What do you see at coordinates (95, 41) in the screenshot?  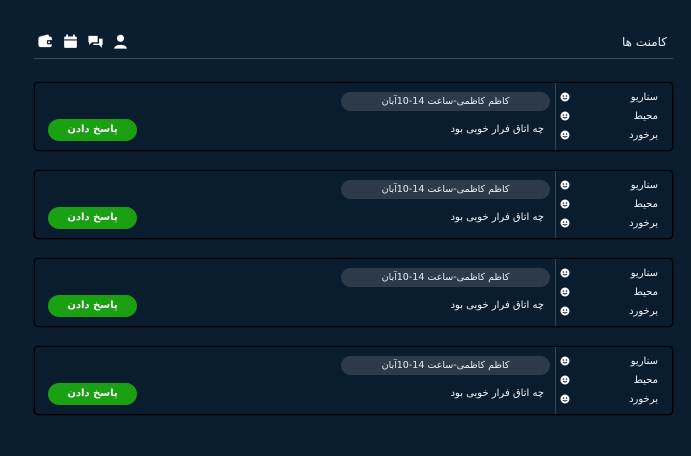 I see `chat-icon` at bounding box center [95, 41].